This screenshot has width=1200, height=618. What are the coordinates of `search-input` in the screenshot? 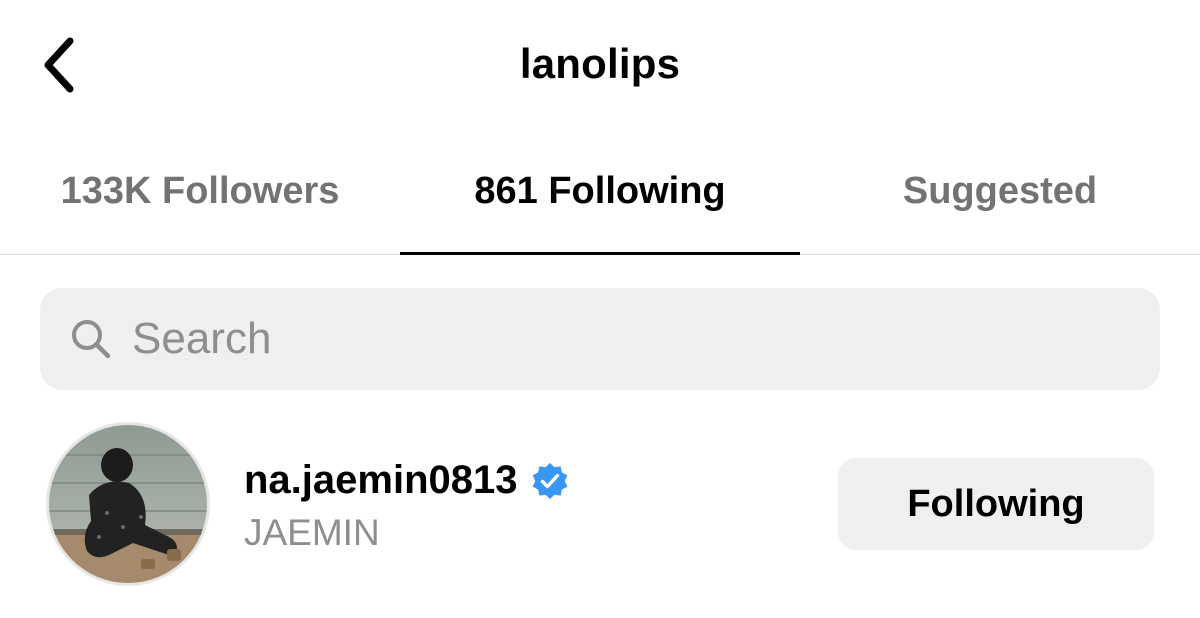 It's located at (582, 339).